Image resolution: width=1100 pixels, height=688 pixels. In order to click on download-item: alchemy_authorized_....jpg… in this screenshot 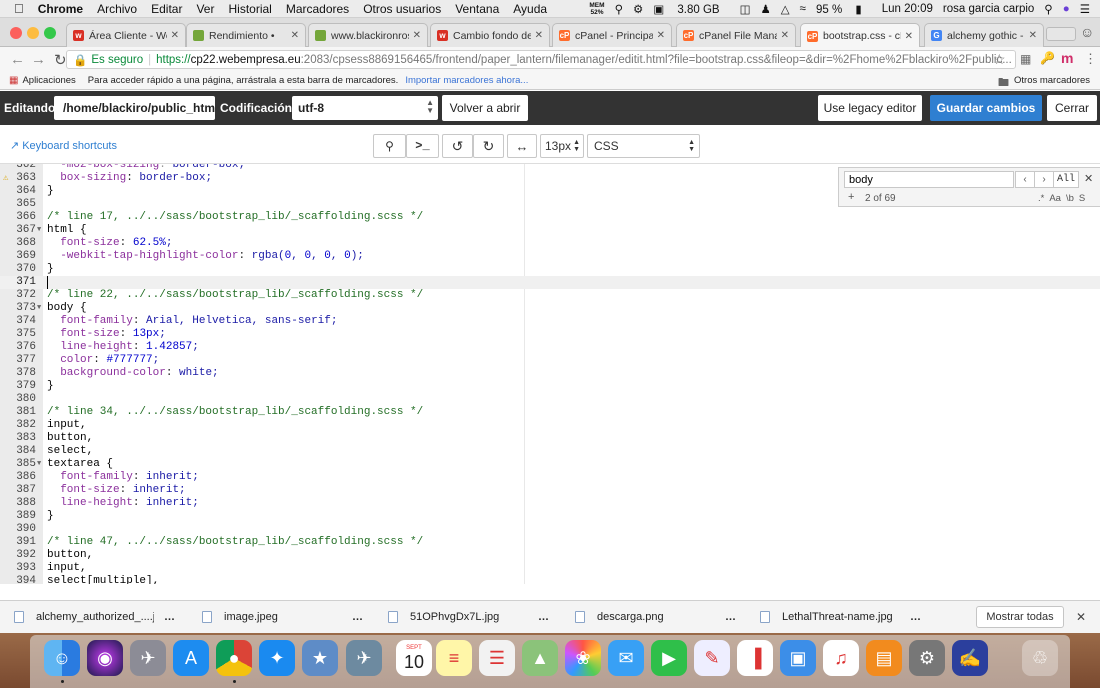, I will do `click(94, 617)`.